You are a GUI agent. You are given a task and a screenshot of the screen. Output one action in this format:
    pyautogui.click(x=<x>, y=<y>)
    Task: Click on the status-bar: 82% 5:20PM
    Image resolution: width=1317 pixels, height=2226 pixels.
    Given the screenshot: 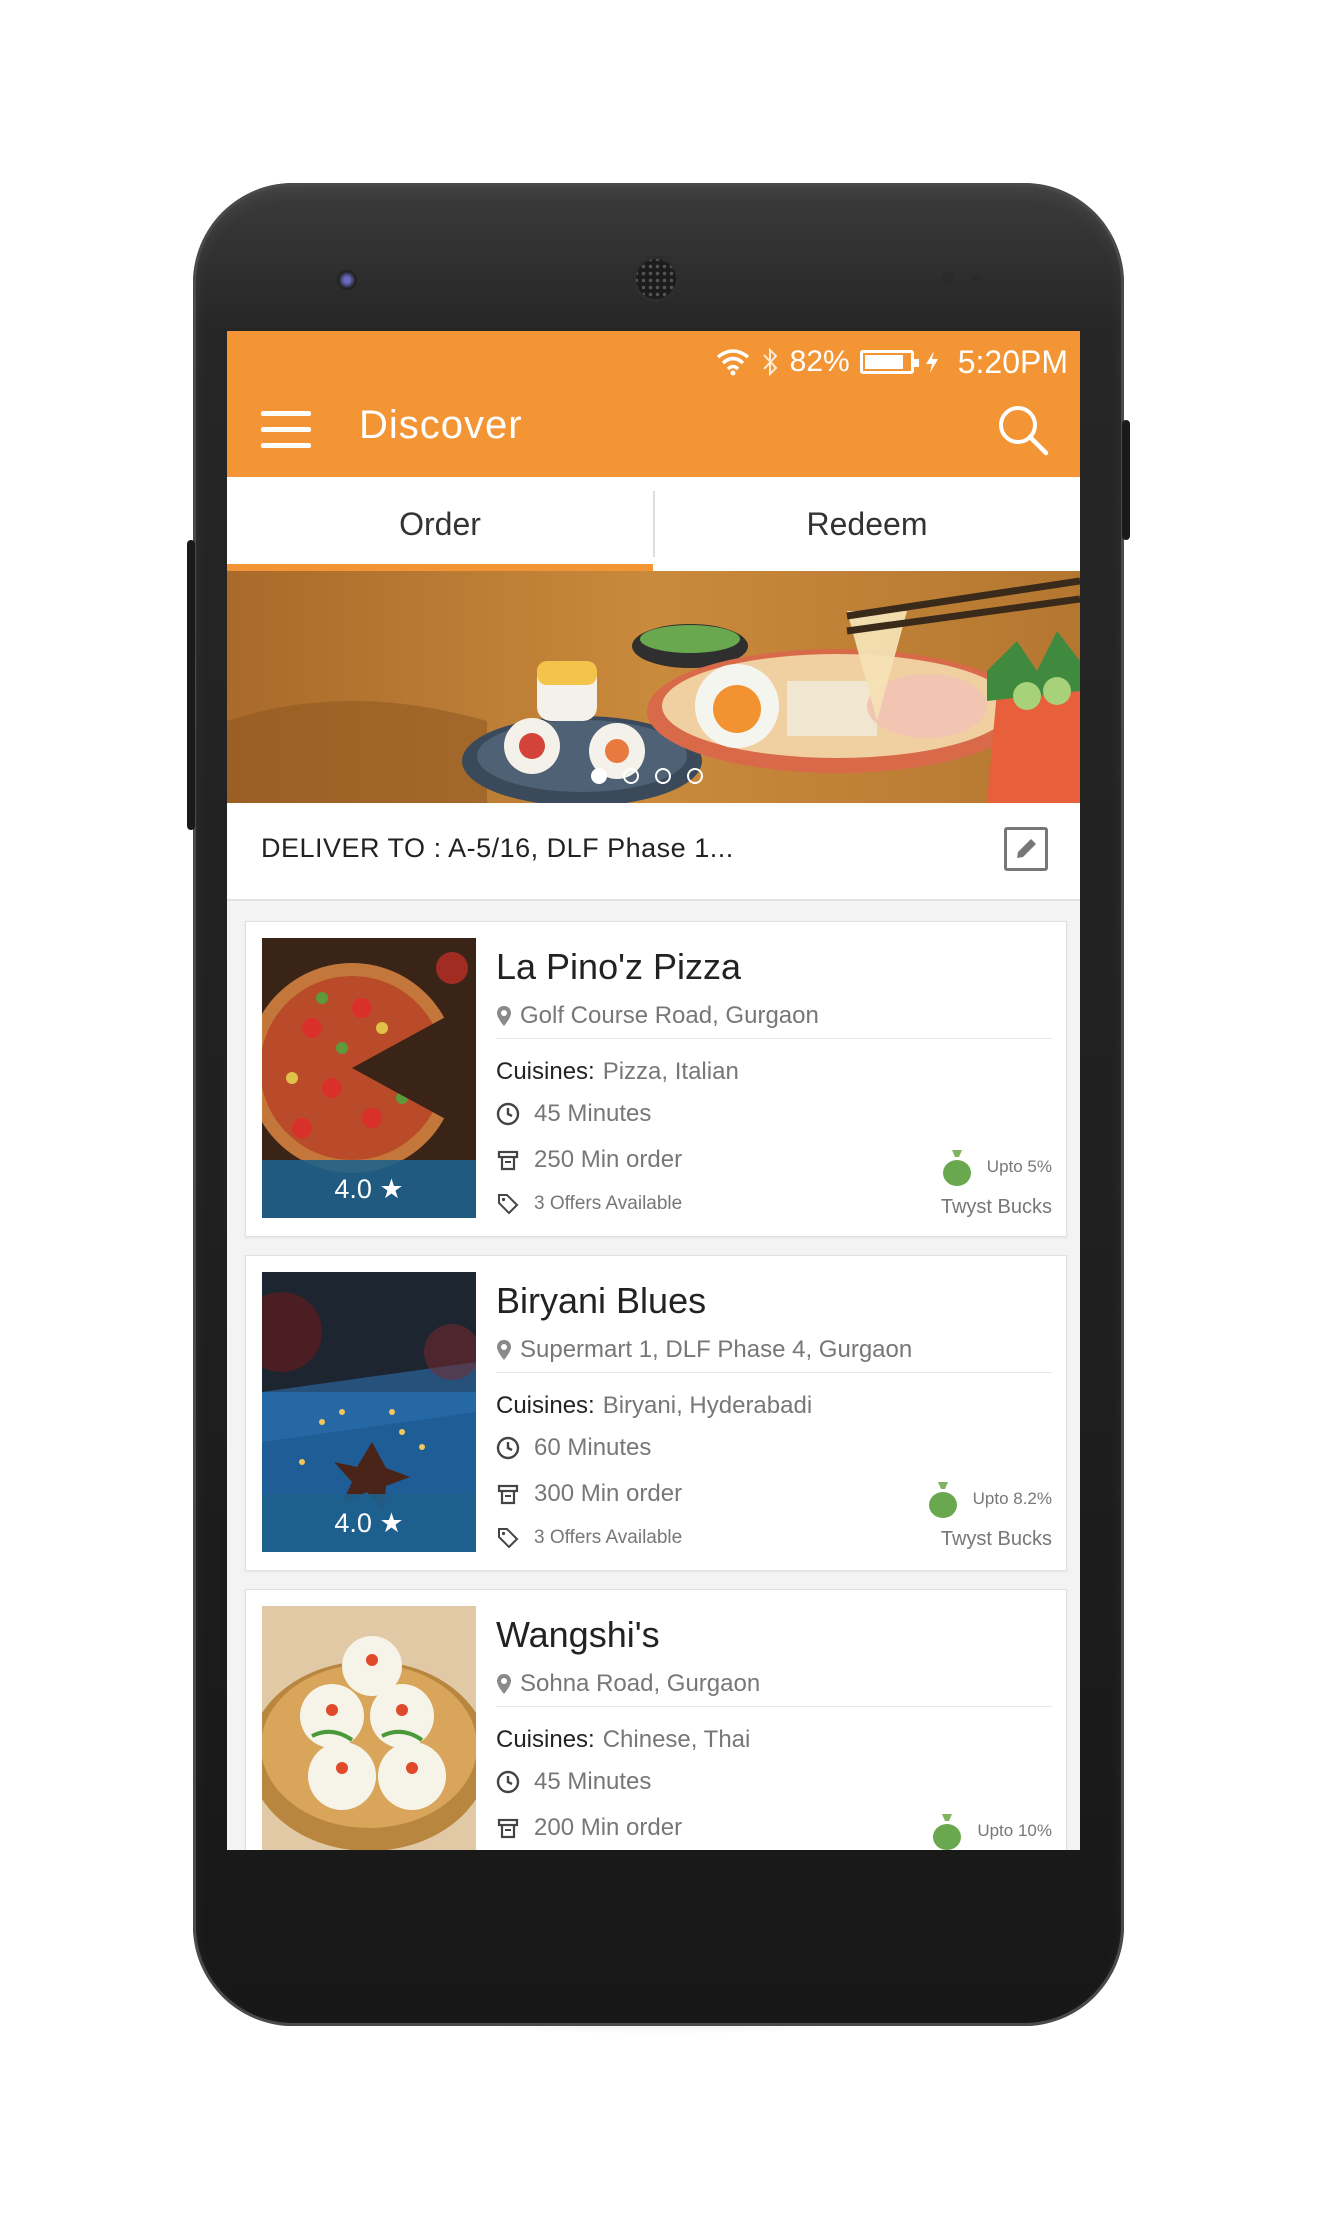 What is the action you would take?
    pyautogui.click(x=892, y=362)
    